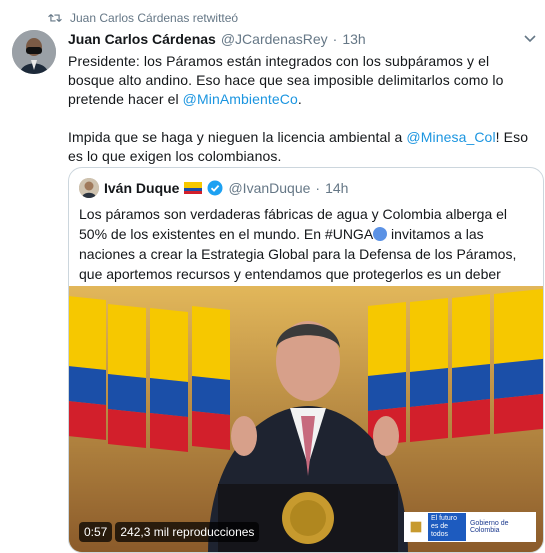 The width and height of the screenshot is (545, 553). Describe the element at coordinates (269, 188) in the screenshot. I see `quoted-author-handle: @IvanDuque` at that location.